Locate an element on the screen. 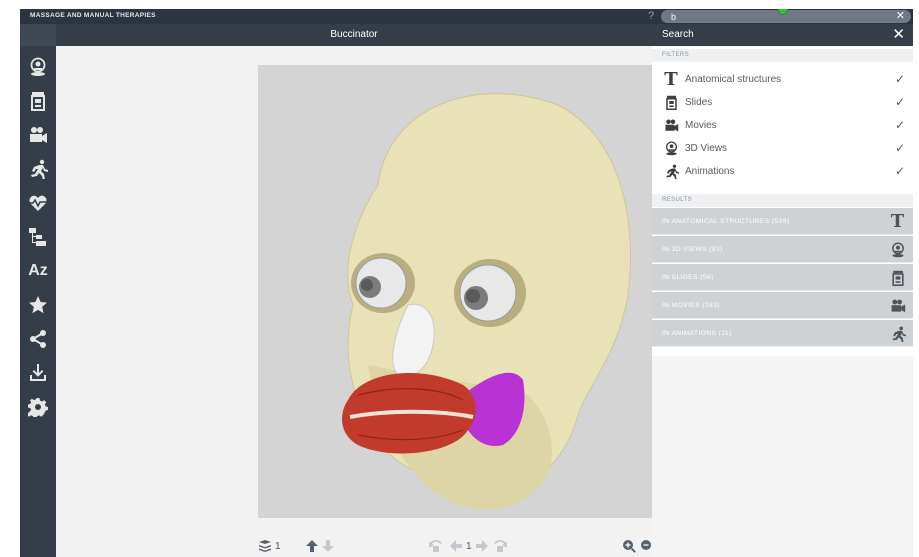 The width and height of the screenshot is (919, 557). share-icon is located at coordinates (38, 339).